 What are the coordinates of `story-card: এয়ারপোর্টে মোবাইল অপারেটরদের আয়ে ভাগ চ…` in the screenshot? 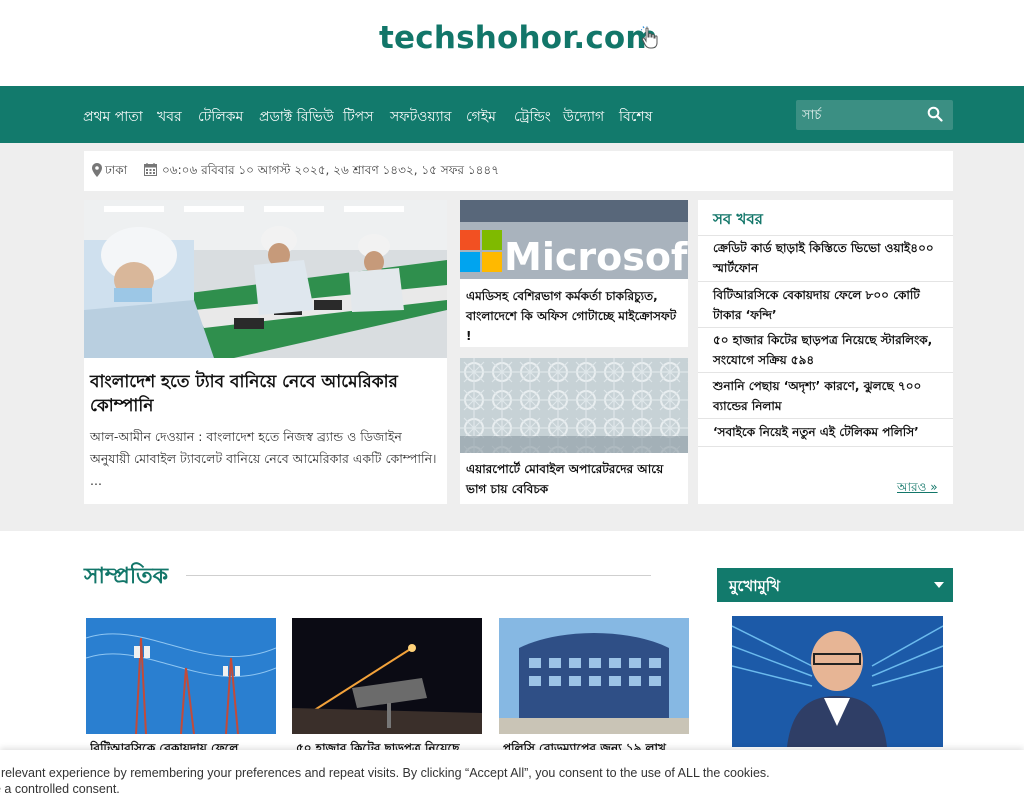 It's located at (574, 431).